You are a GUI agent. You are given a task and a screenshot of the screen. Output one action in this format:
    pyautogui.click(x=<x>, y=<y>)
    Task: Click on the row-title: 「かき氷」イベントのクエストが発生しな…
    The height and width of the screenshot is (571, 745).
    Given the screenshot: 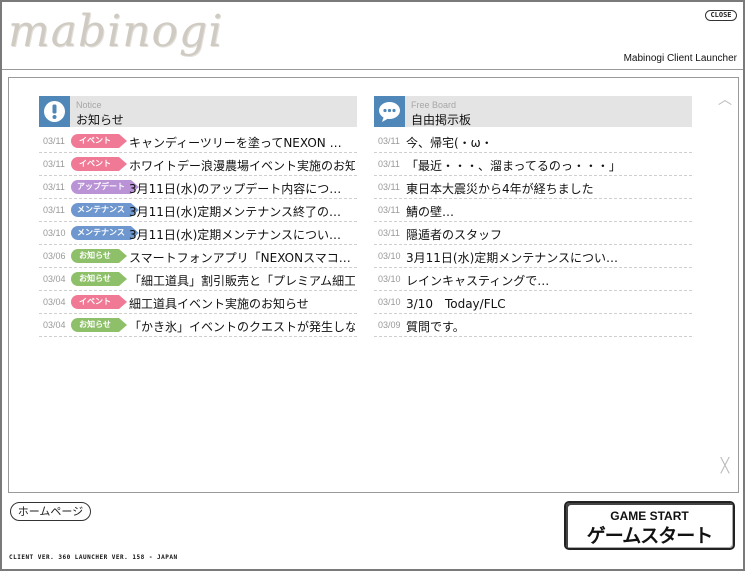 What is the action you would take?
    pyautogui.click(x=242, y=326)
    